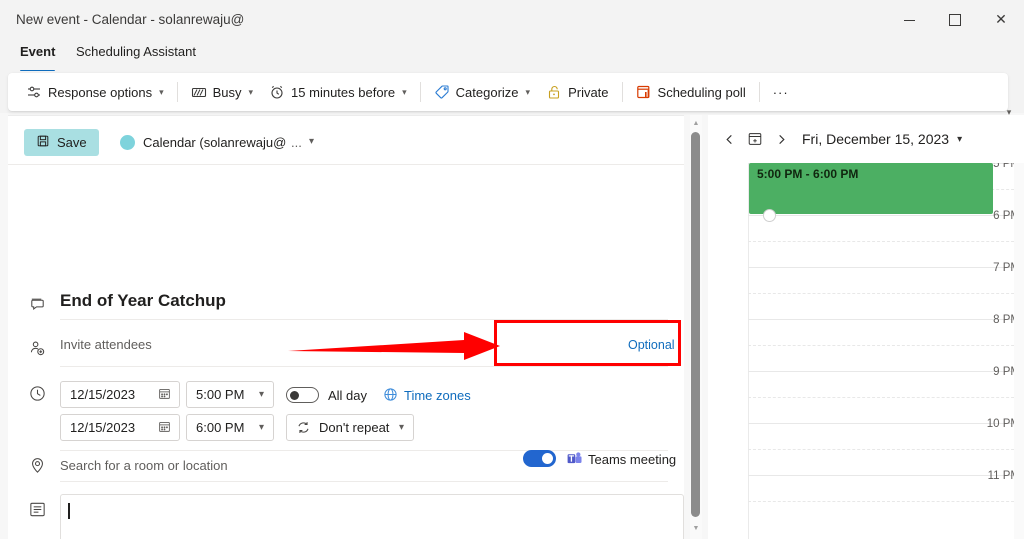 The height and width of the screenshot is (539, 1024). I want to click on ribbon-private: Private, so click(577, 92).